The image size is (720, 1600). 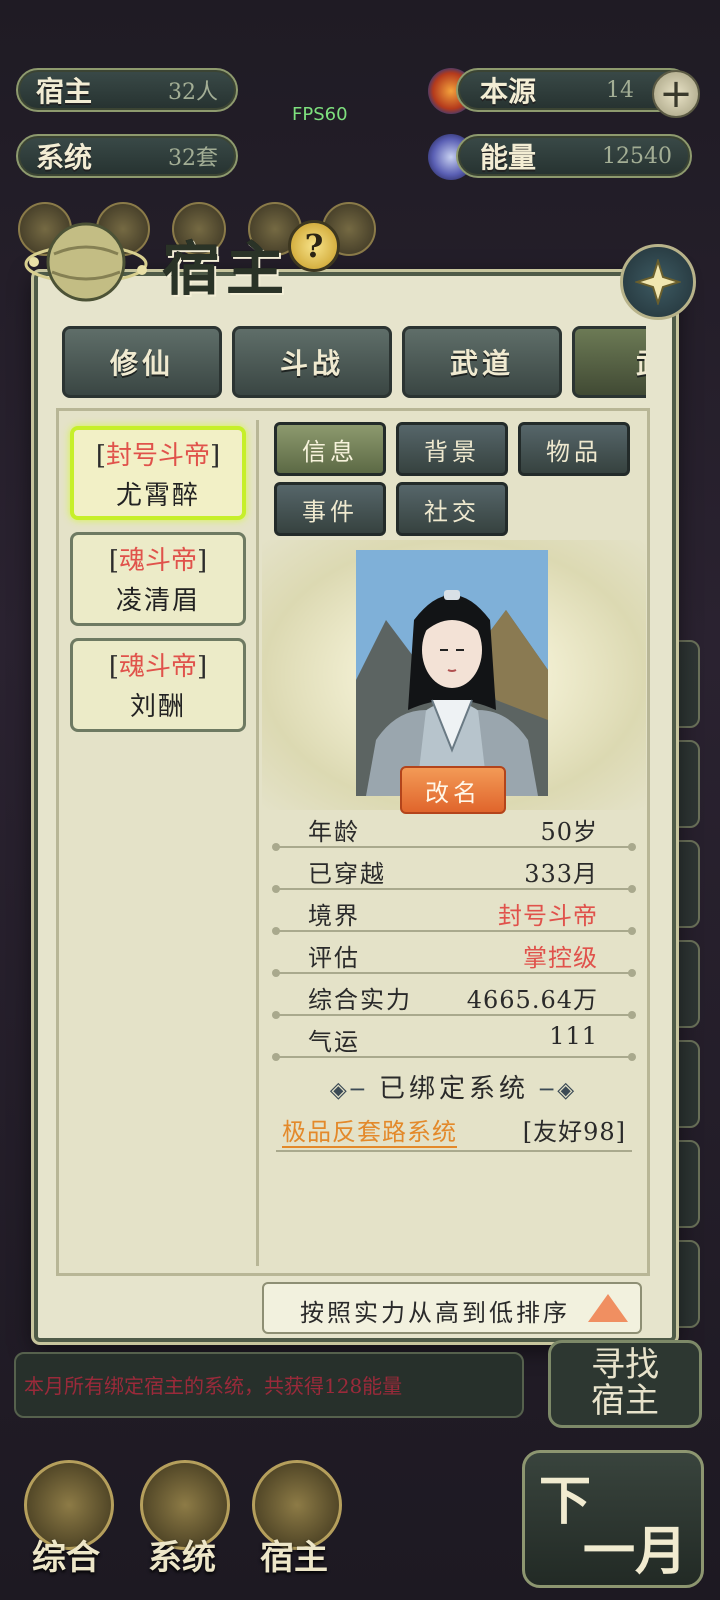 I want to click on nav-label: 系统, so click(x=182, y=1558).